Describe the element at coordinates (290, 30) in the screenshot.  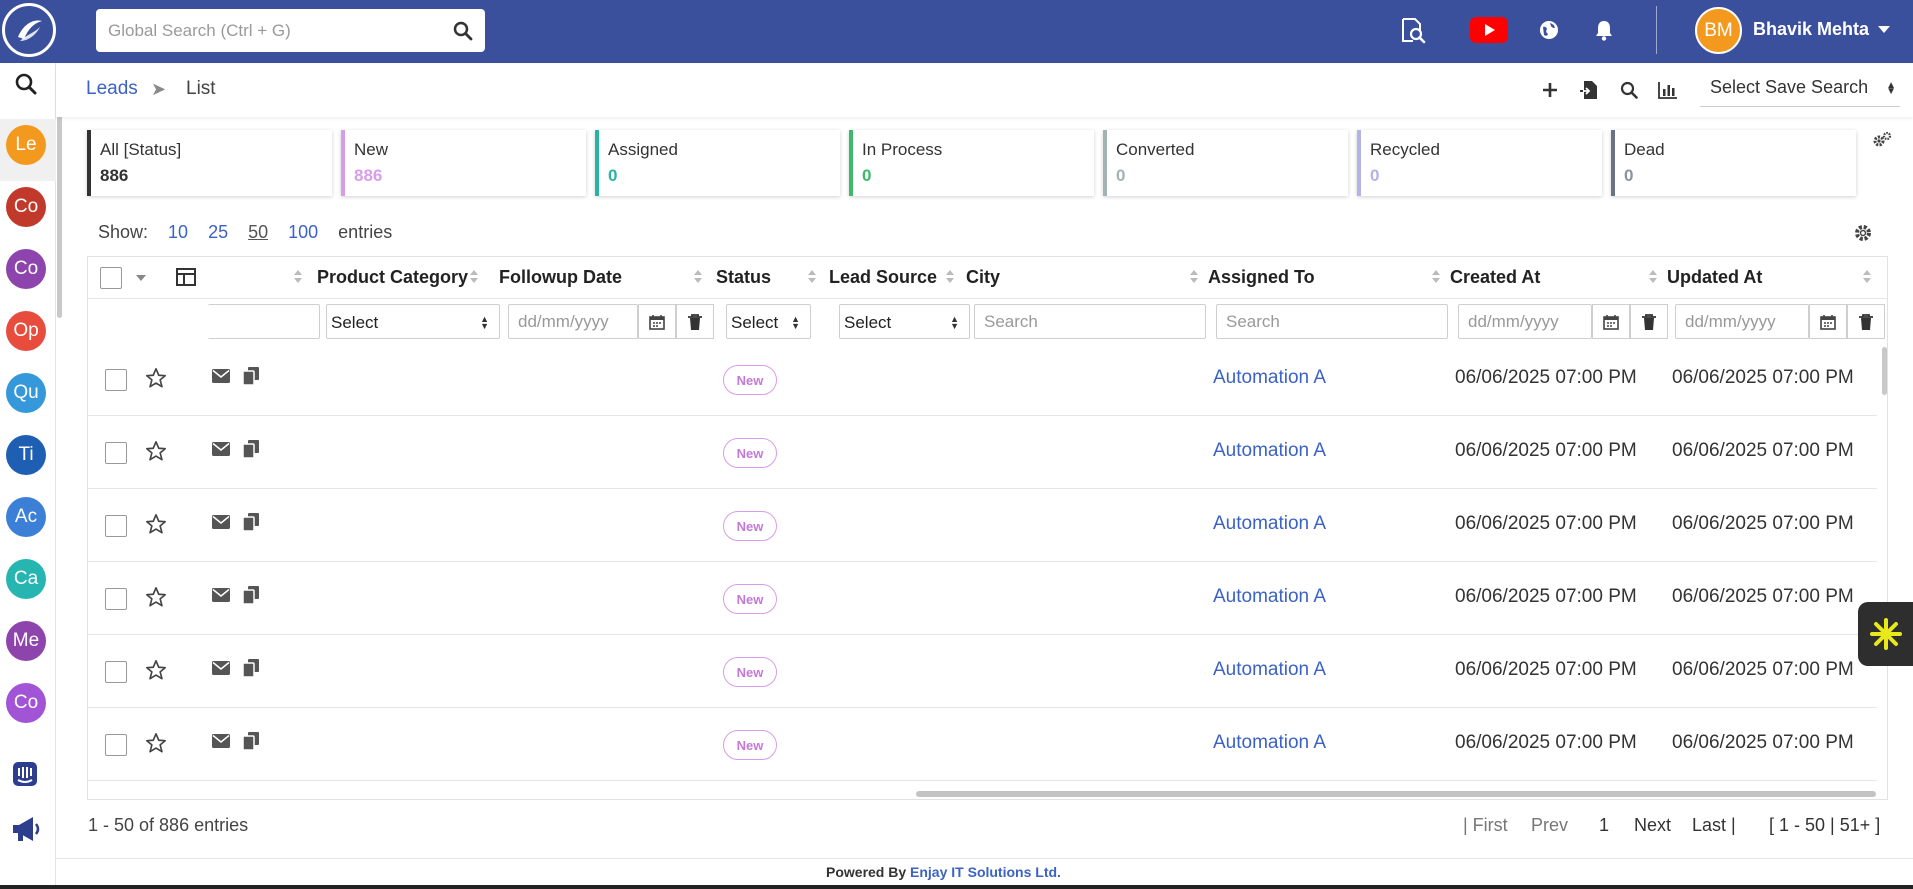
I see `global-search-box` at that location.